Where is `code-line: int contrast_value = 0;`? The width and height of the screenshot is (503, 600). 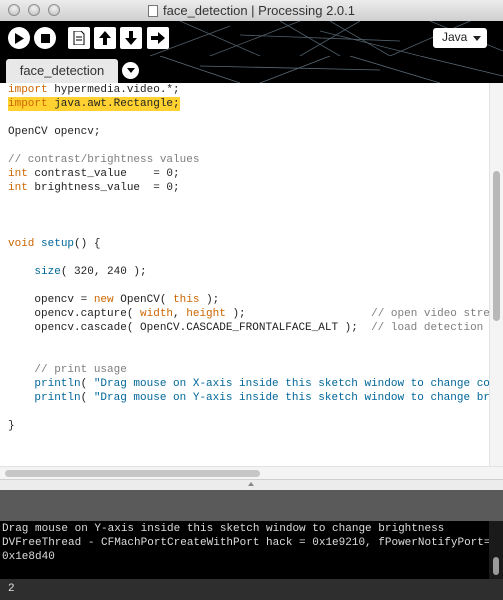
code-line: int contrast_value = 0; is located at coordinates (94, 174).